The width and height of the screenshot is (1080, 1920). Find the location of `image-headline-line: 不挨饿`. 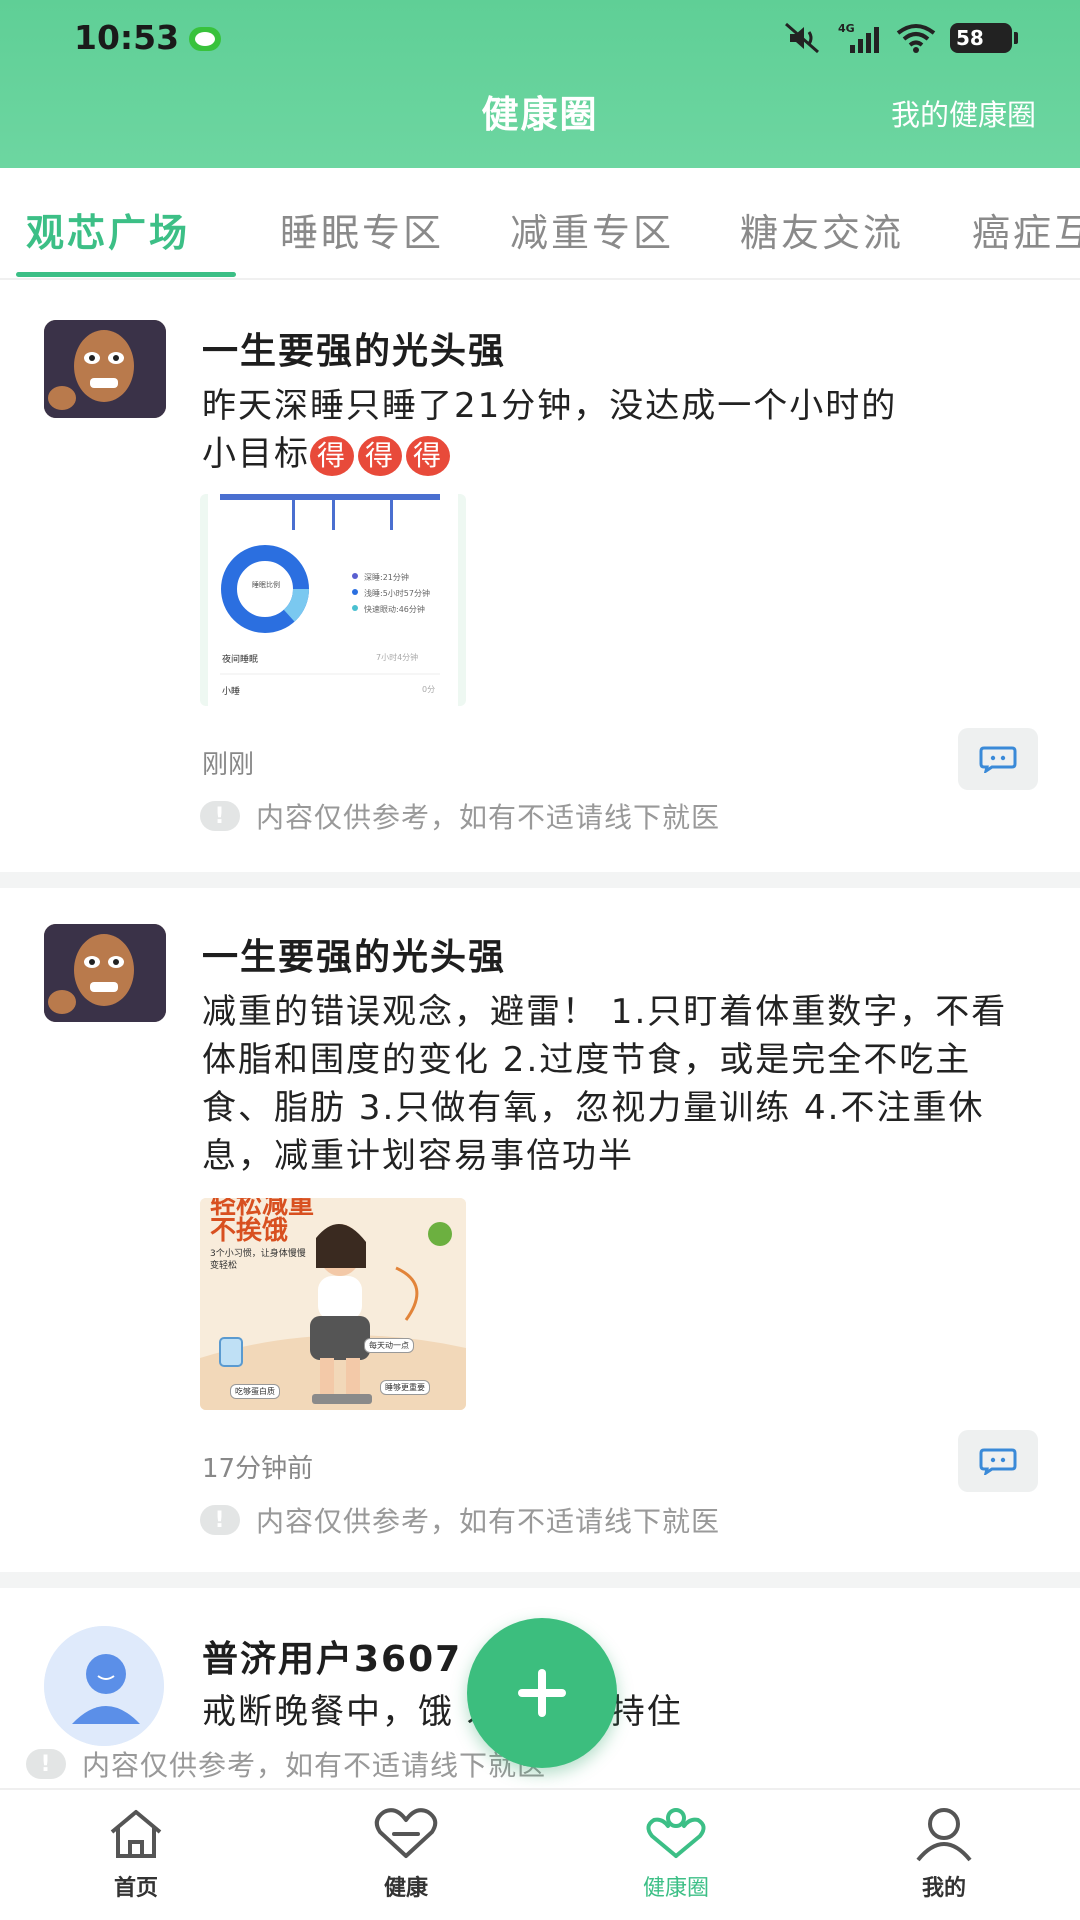

image-headline-line: 不挨饿 is located at coordinates (249, 1231).